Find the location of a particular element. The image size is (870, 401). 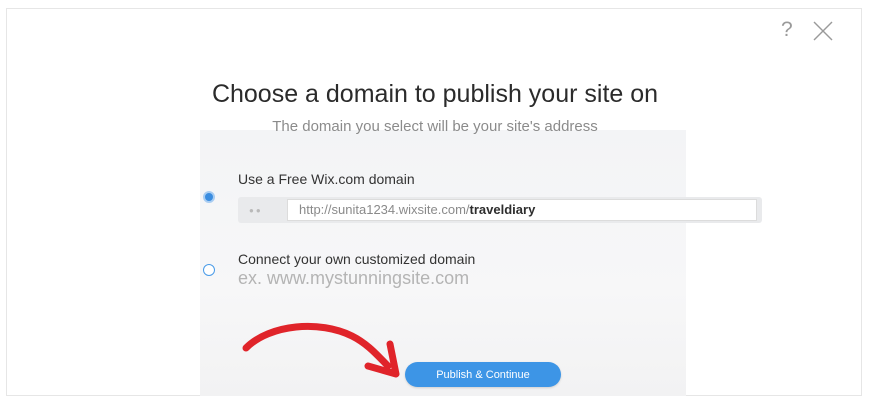

url-prefix: http://sunita1234.wixsite.com/ is located at coordinates (384, 209).